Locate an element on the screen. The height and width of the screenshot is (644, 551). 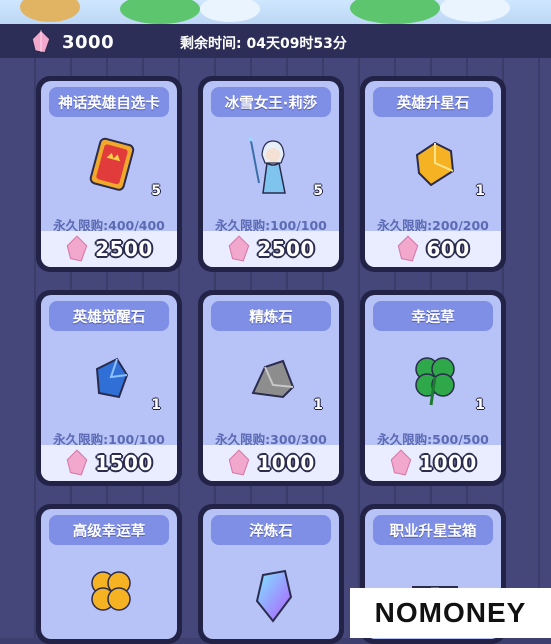
shop-item-card: 淬炼石 is located at coordinates (271, 574).